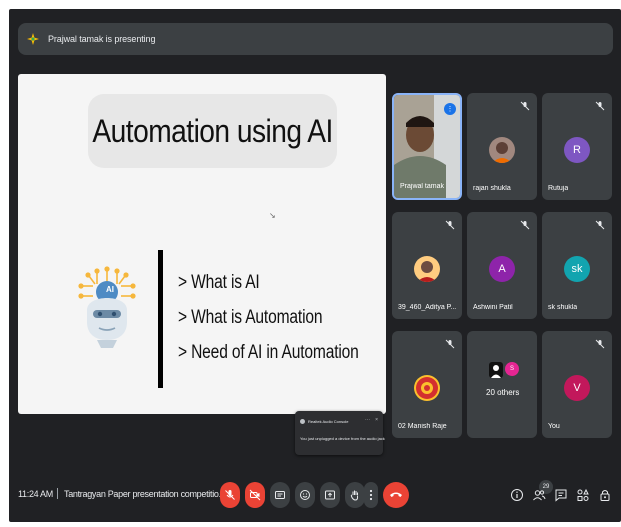 The height and width of the screenshot is (527, 621). I want to click on present-button, so click(330, 495).